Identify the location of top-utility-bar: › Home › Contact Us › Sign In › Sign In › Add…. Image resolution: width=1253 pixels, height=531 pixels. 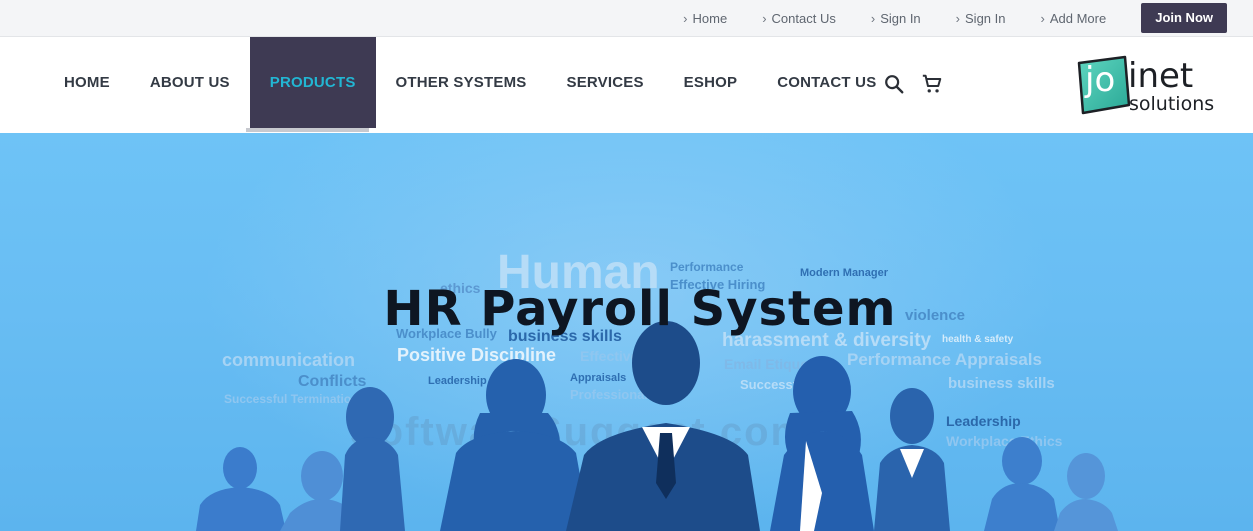
(626, 18).